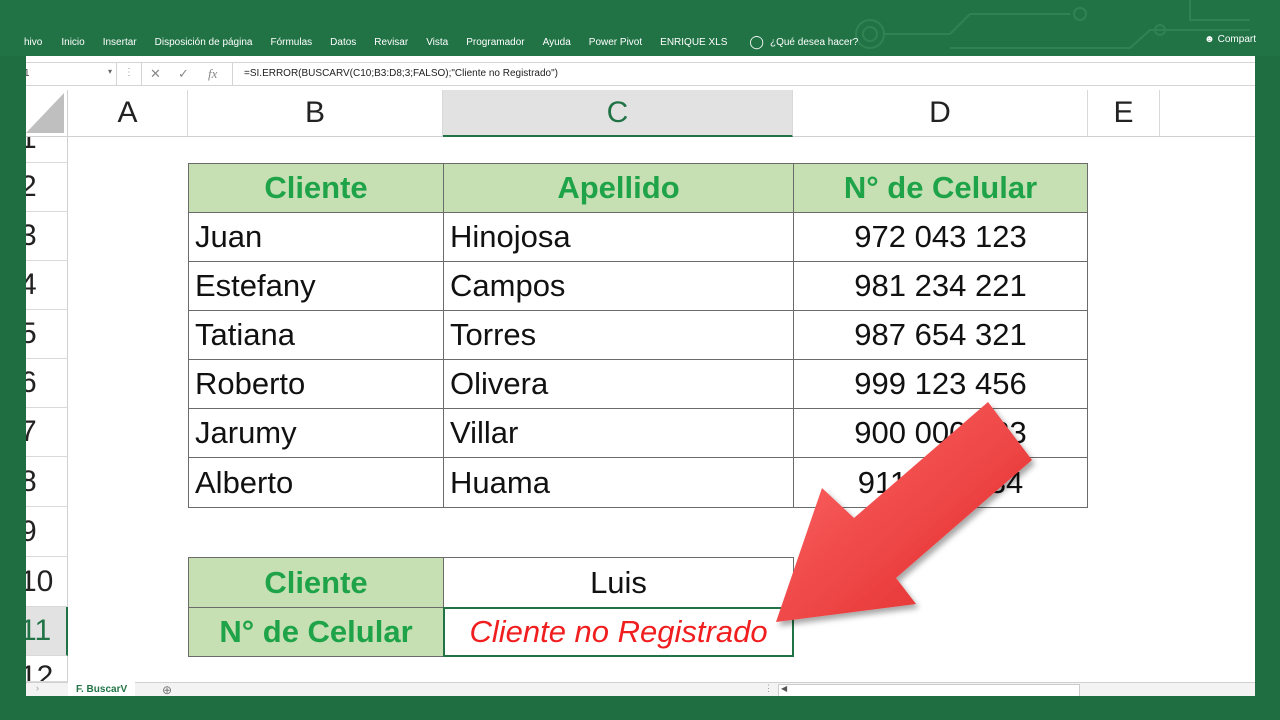  What do you see at coordinates (557, 42) in the screenshot?
I see `tab-ayuda: Ayuda` at bounding box center [557, 42].